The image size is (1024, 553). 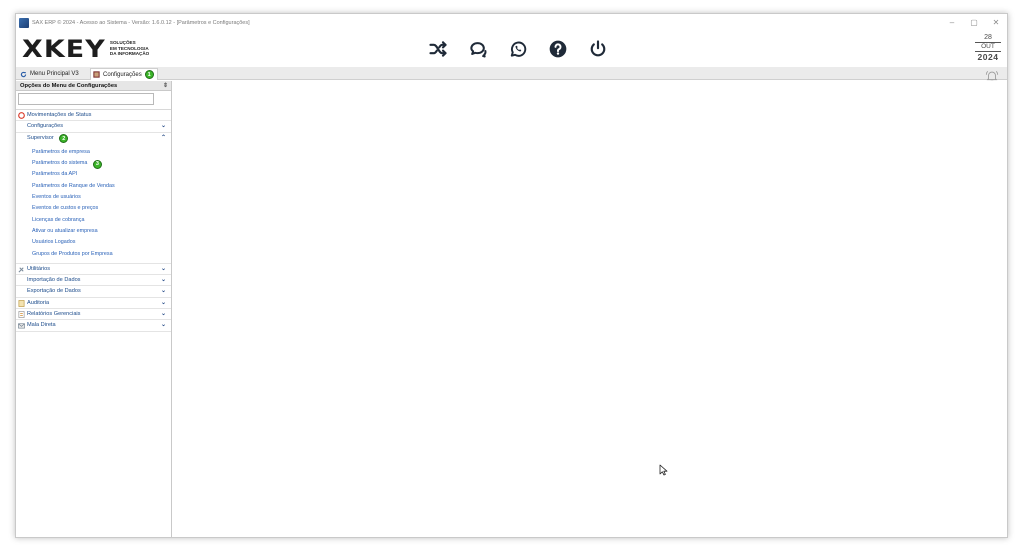 What do you see at coordinates (69, 86) in the screenshot?
I see `panel-title: Opções do Menu de Configurações` at bounding box center [69, 86].